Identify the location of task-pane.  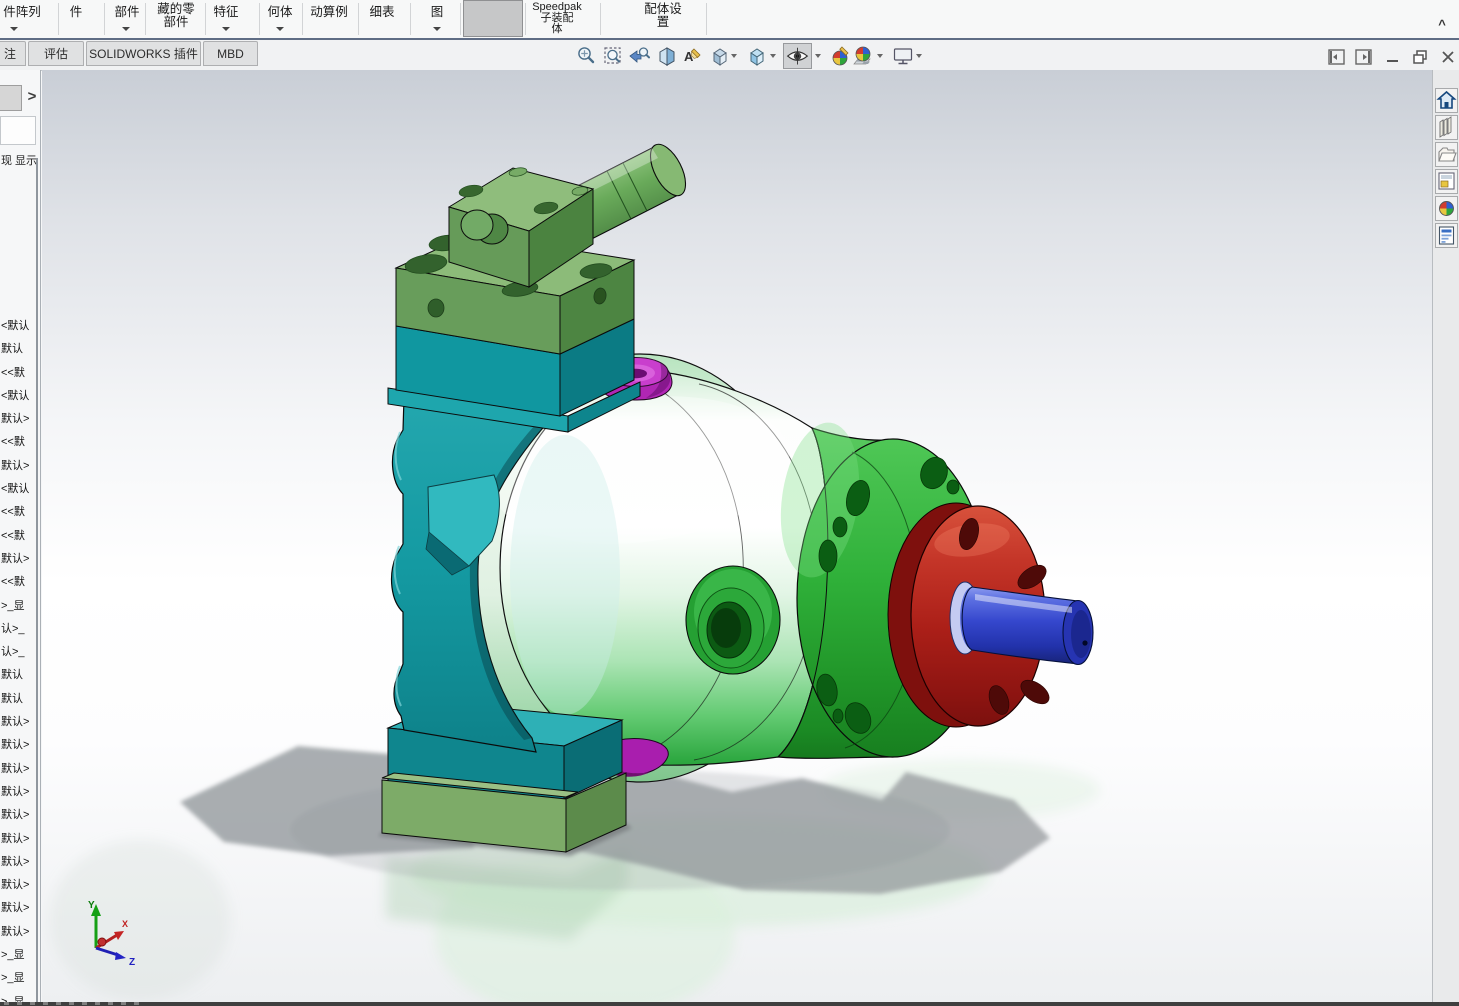
(1445, 536).